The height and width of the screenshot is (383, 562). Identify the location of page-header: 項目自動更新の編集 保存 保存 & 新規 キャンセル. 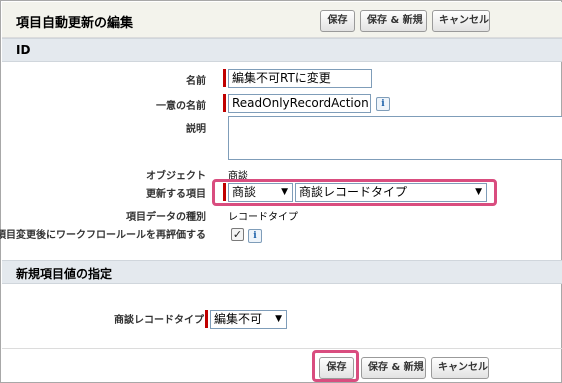
(282, 20).